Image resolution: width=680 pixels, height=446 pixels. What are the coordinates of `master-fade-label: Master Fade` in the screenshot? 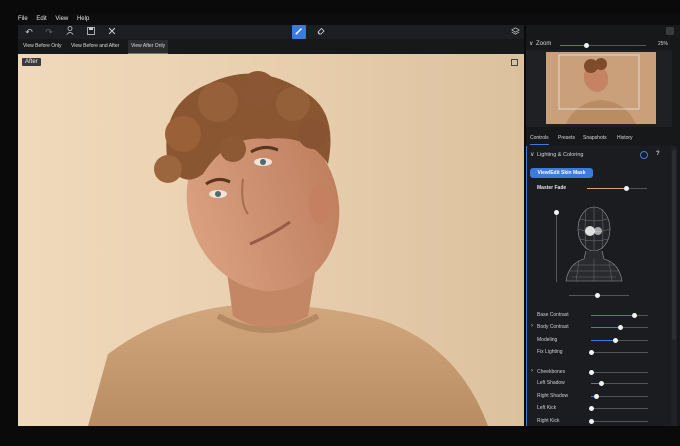 It's located at (552, 188).